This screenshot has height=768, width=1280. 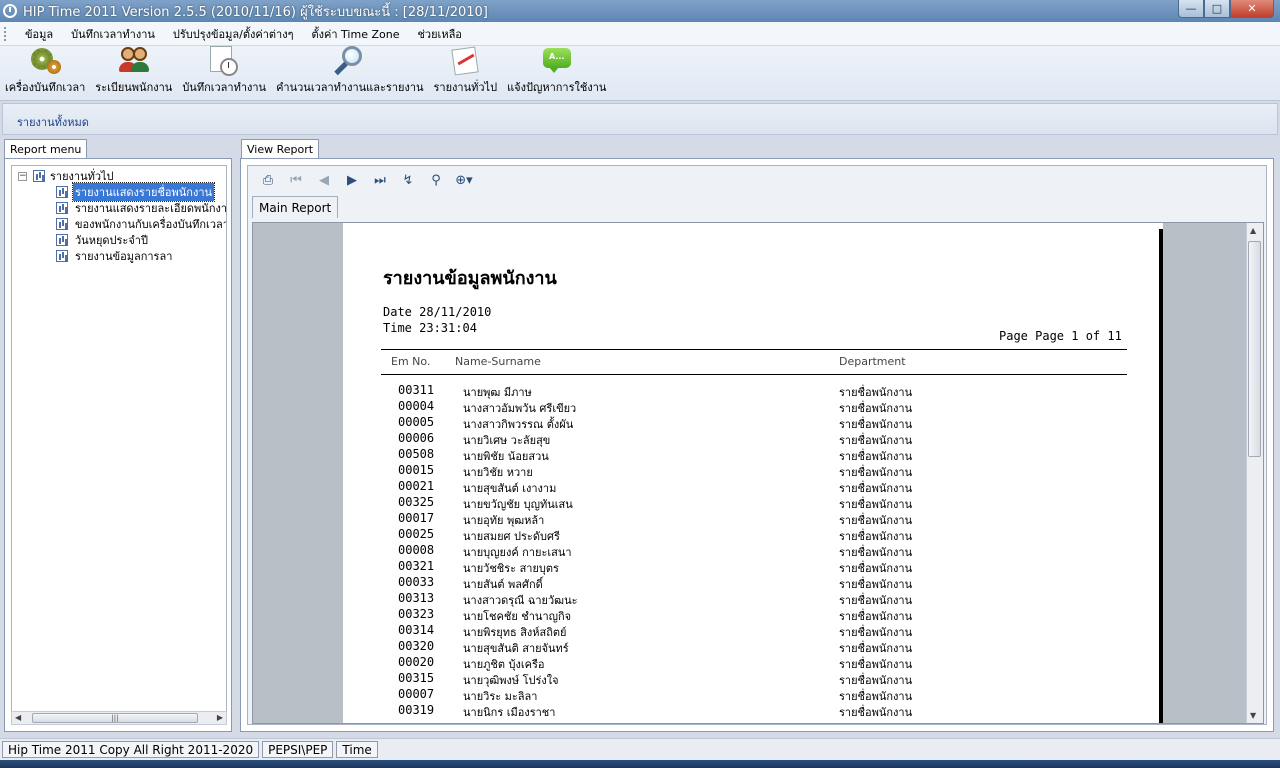 What do you see at coordinates (352, 180) in the screenshot?
I see `next-page-icon: ▶` at bounding box center [352, 180].